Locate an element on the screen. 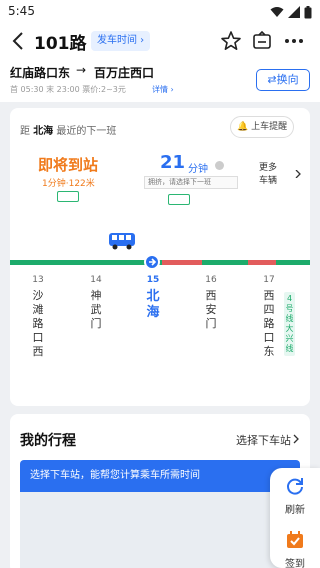 Image resolution: width=320 pixels, height=568 pixels. status-bar: 5:45 is located at coordinates (160, 12).